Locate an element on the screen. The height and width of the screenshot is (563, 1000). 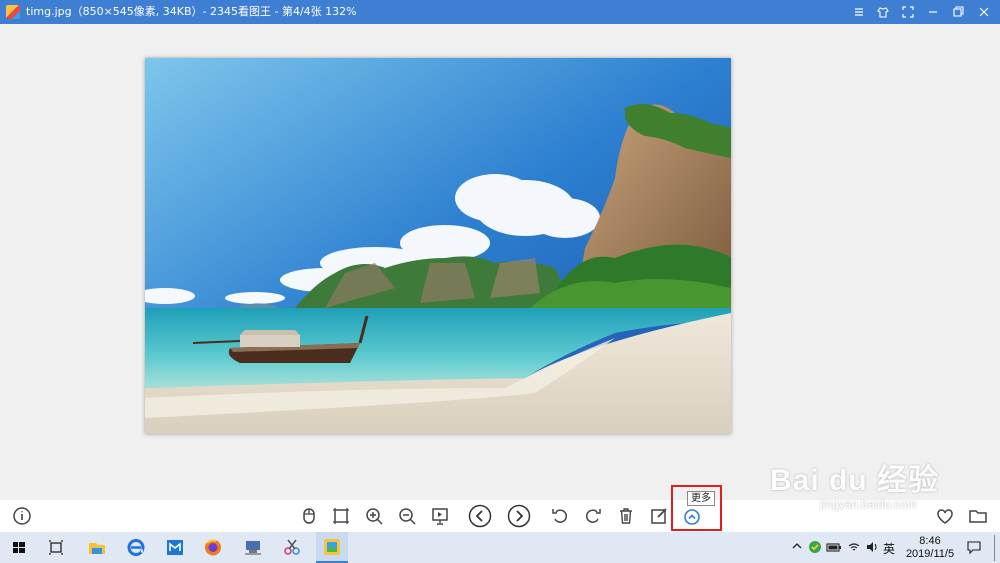
zoom-out-icon is located at coordinates (407, 516).